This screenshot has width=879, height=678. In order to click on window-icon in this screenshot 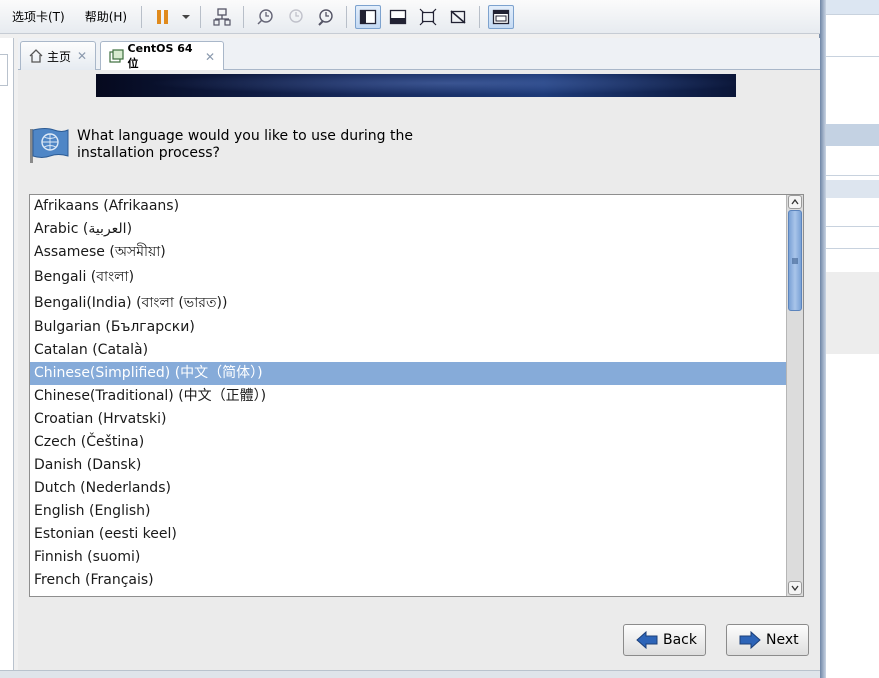, I will do `click(501, 16)`.